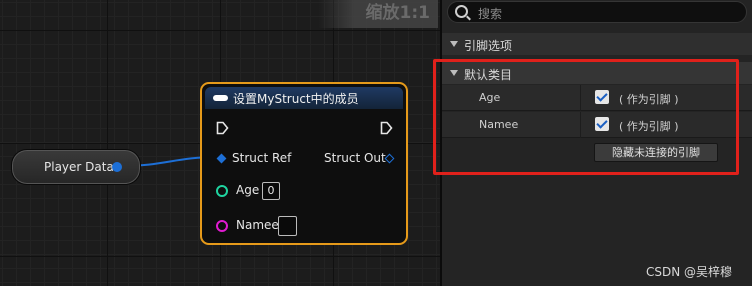 This screenshot has height=286, width=752. I want to click on age-value-input: 0, so click(271, 191).